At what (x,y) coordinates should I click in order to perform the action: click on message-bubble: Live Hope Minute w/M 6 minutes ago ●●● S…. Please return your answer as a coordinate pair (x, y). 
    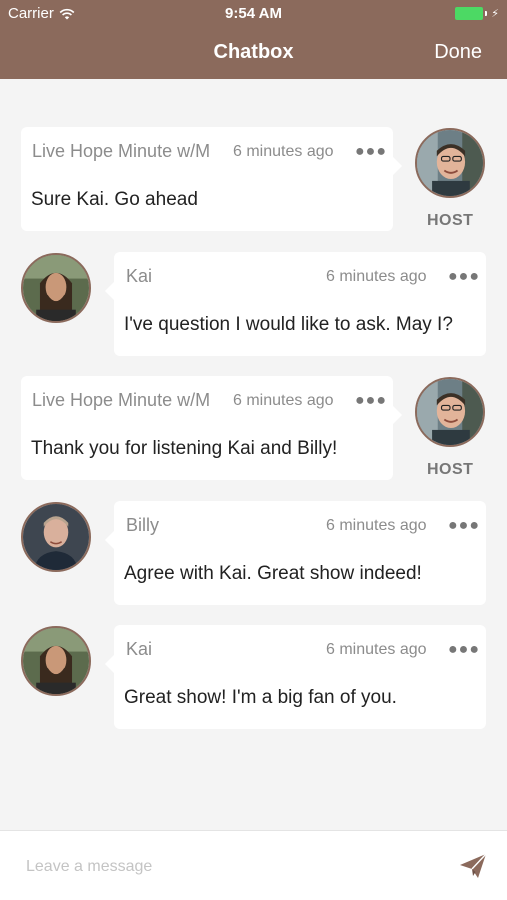
    Looking at the image, I should click on (211, 179).